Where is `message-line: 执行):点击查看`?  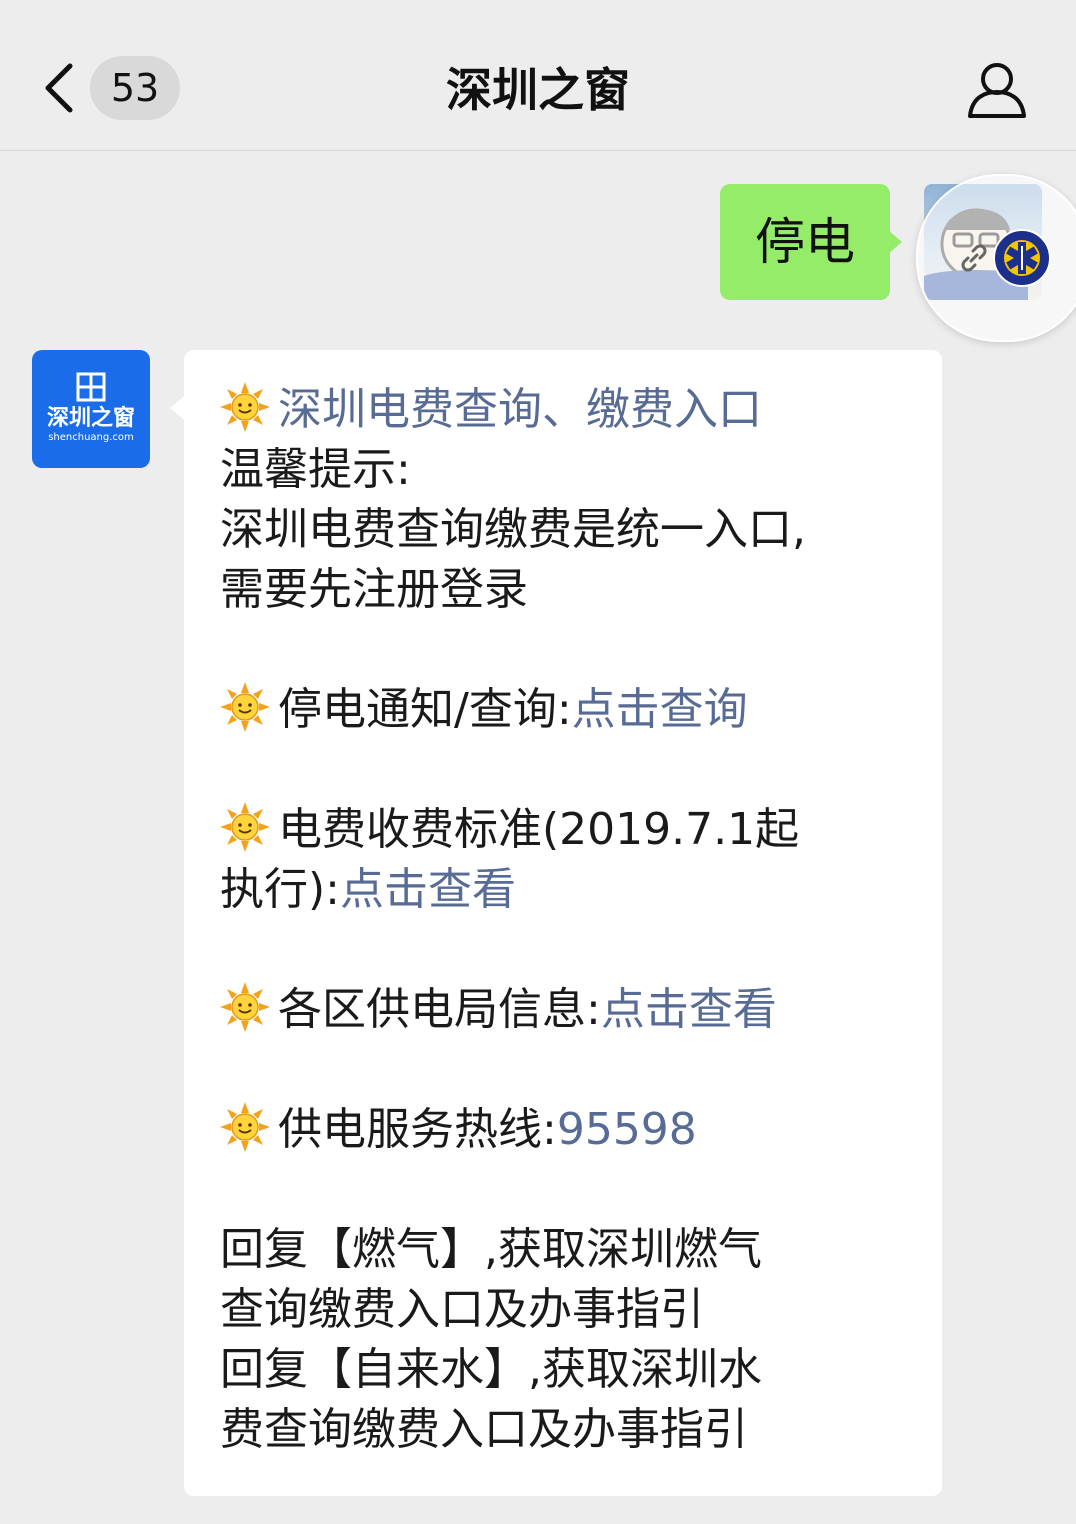 message-line: 执行):点击查看 is located at coordinates (565, 890).